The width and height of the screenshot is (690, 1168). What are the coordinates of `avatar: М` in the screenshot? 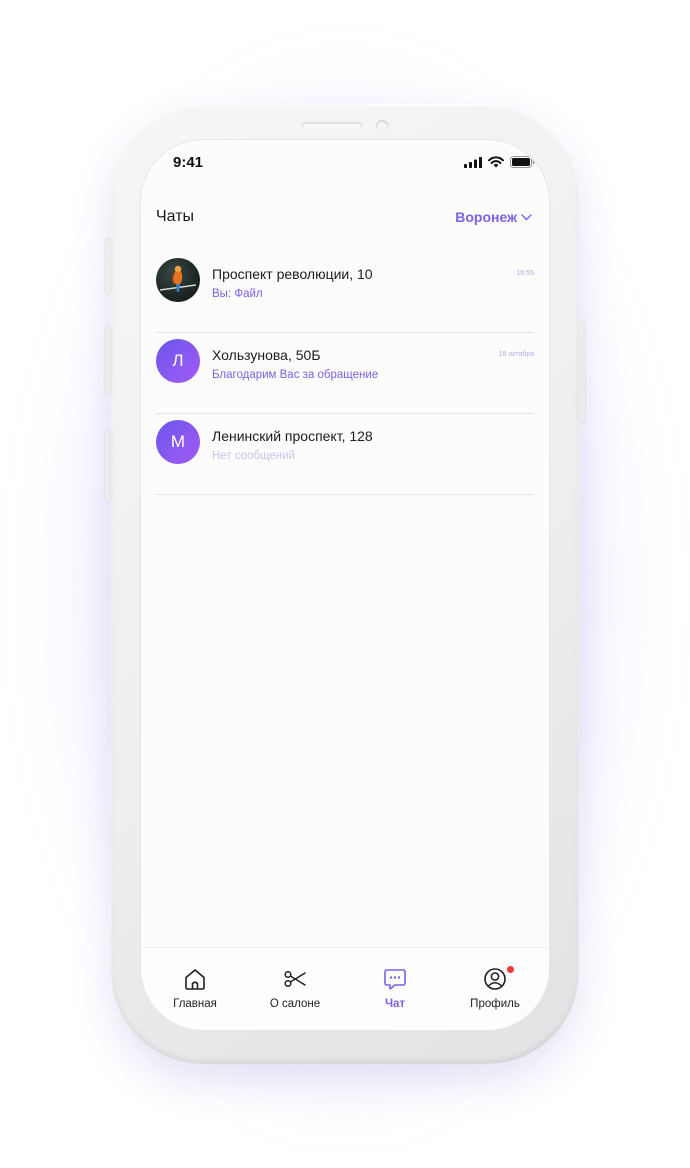 It's located at (178, 442).